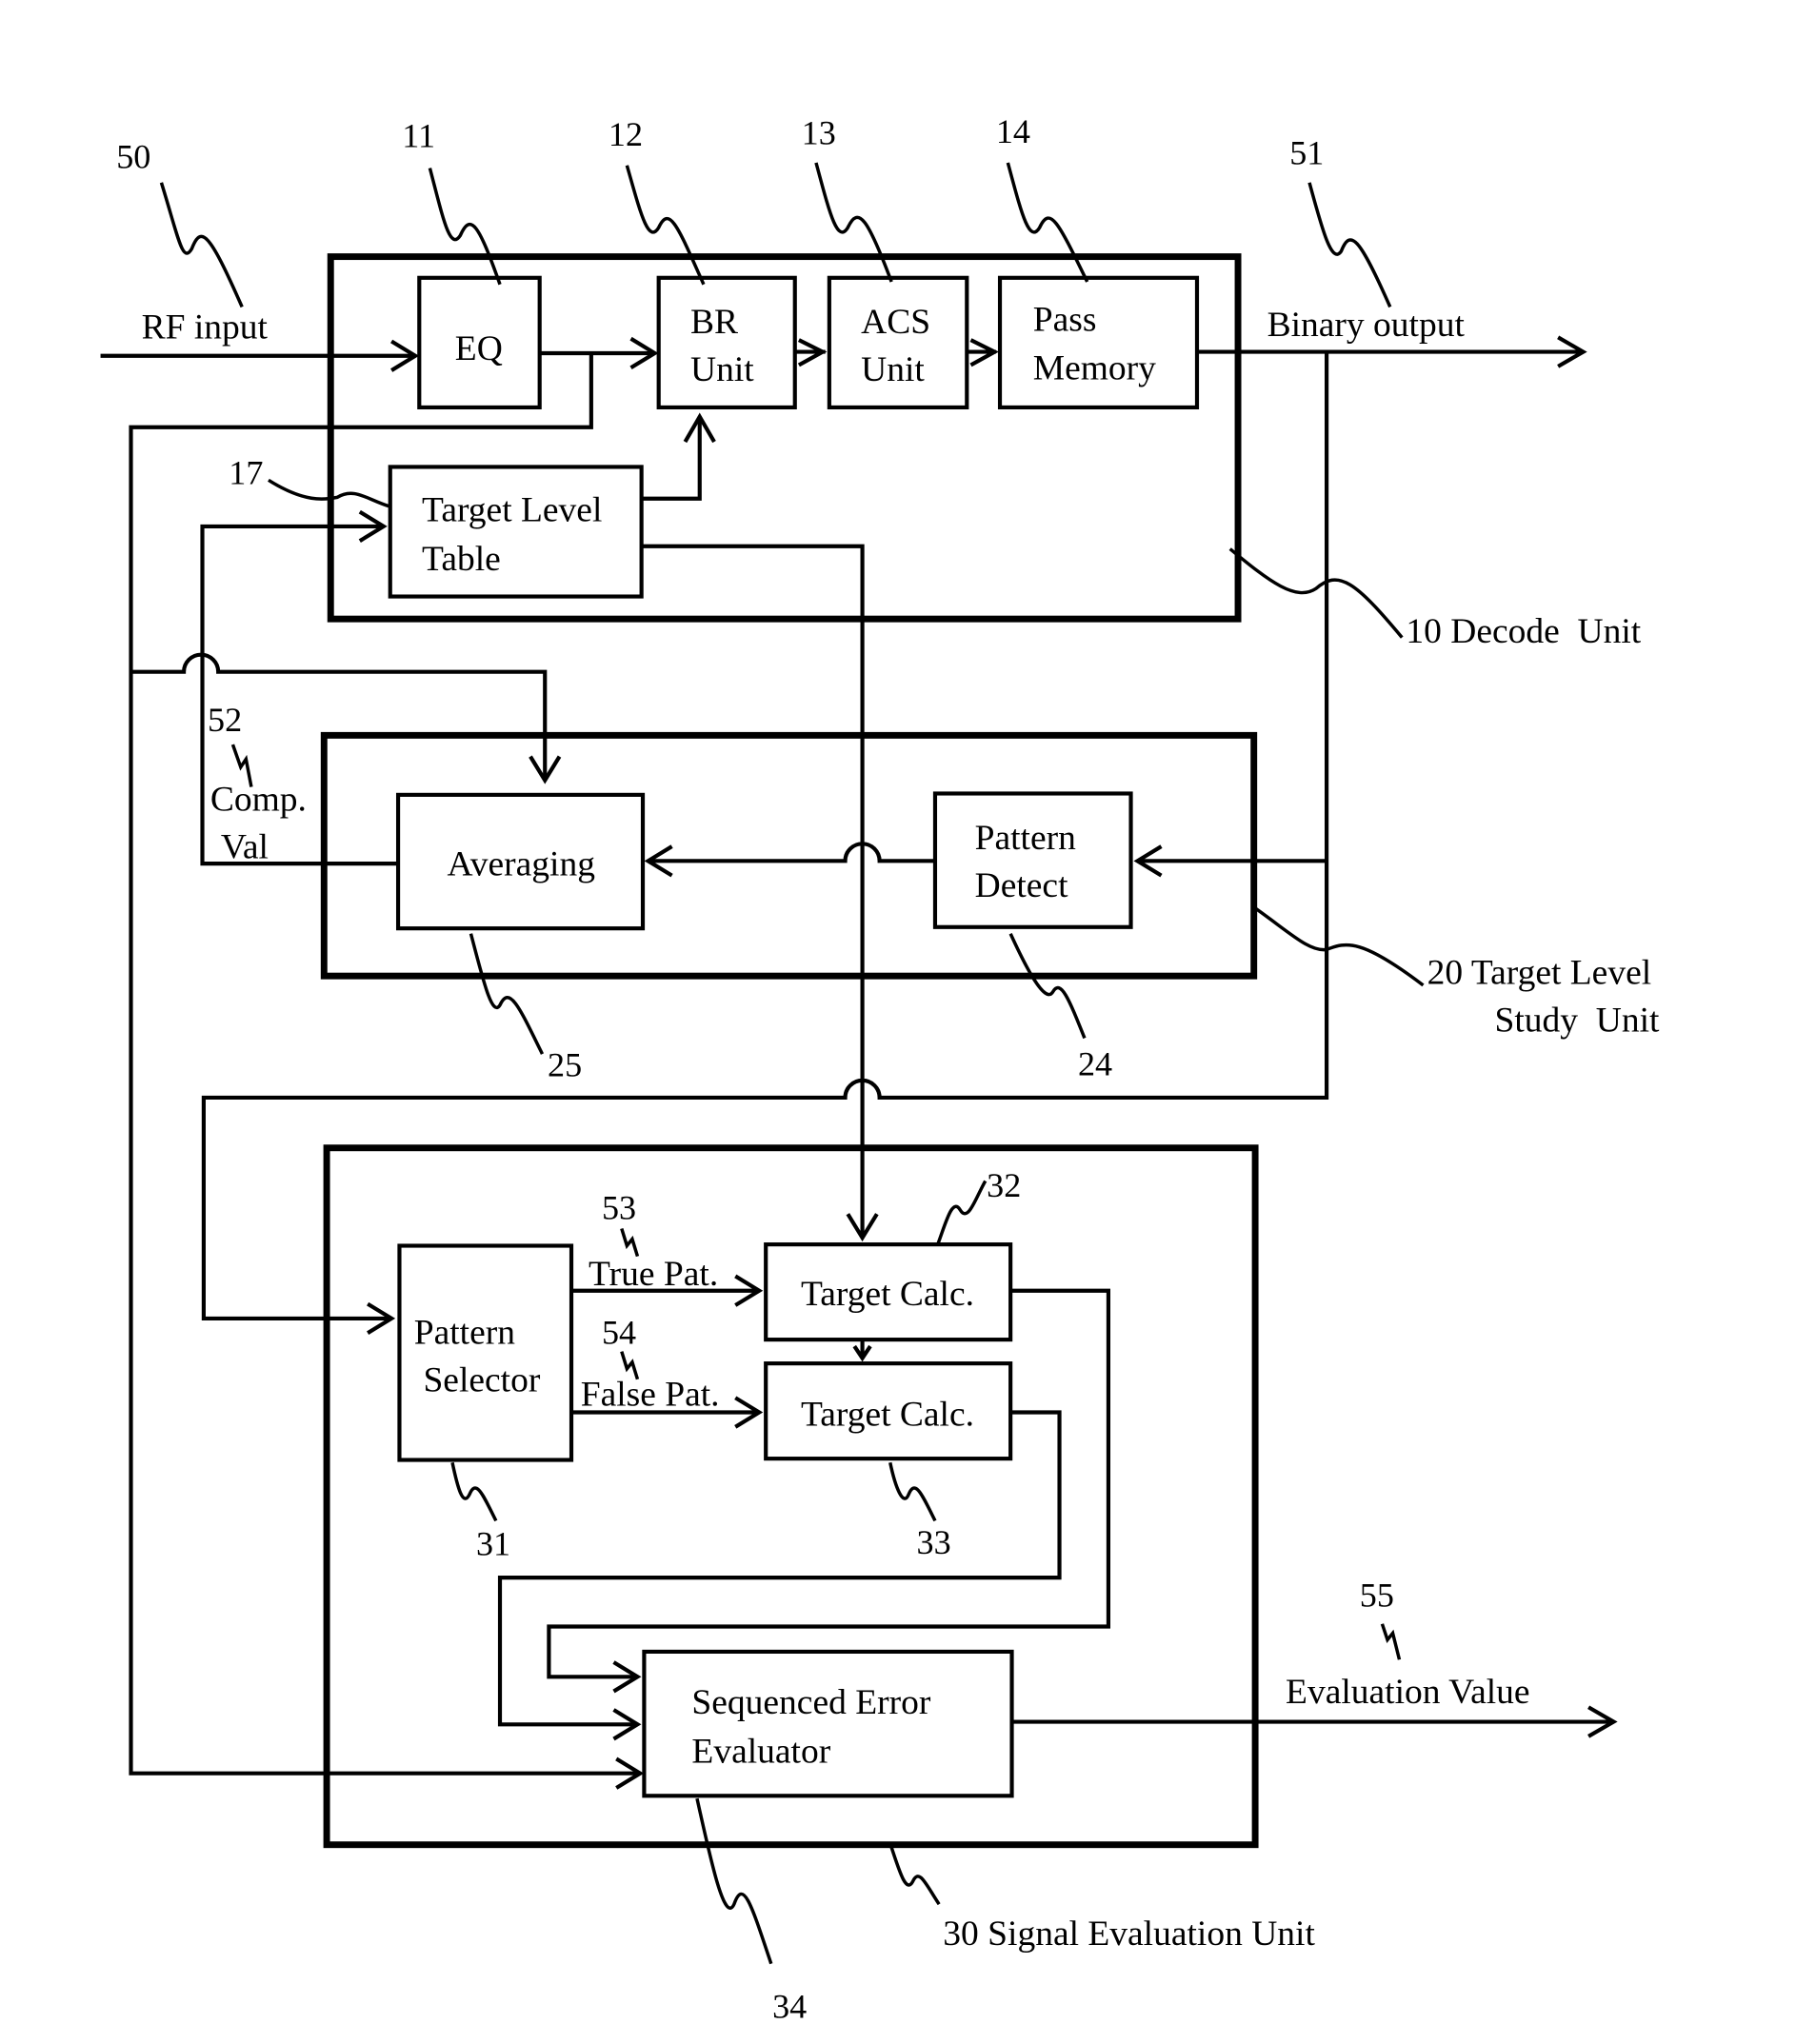 Image resolution: width=1816 pixels, height=2044 pixels. Describe the element at coordinates (1033, 860) in the screenshot. I see `pattern-detect-block: Pattern Detect` at that location.